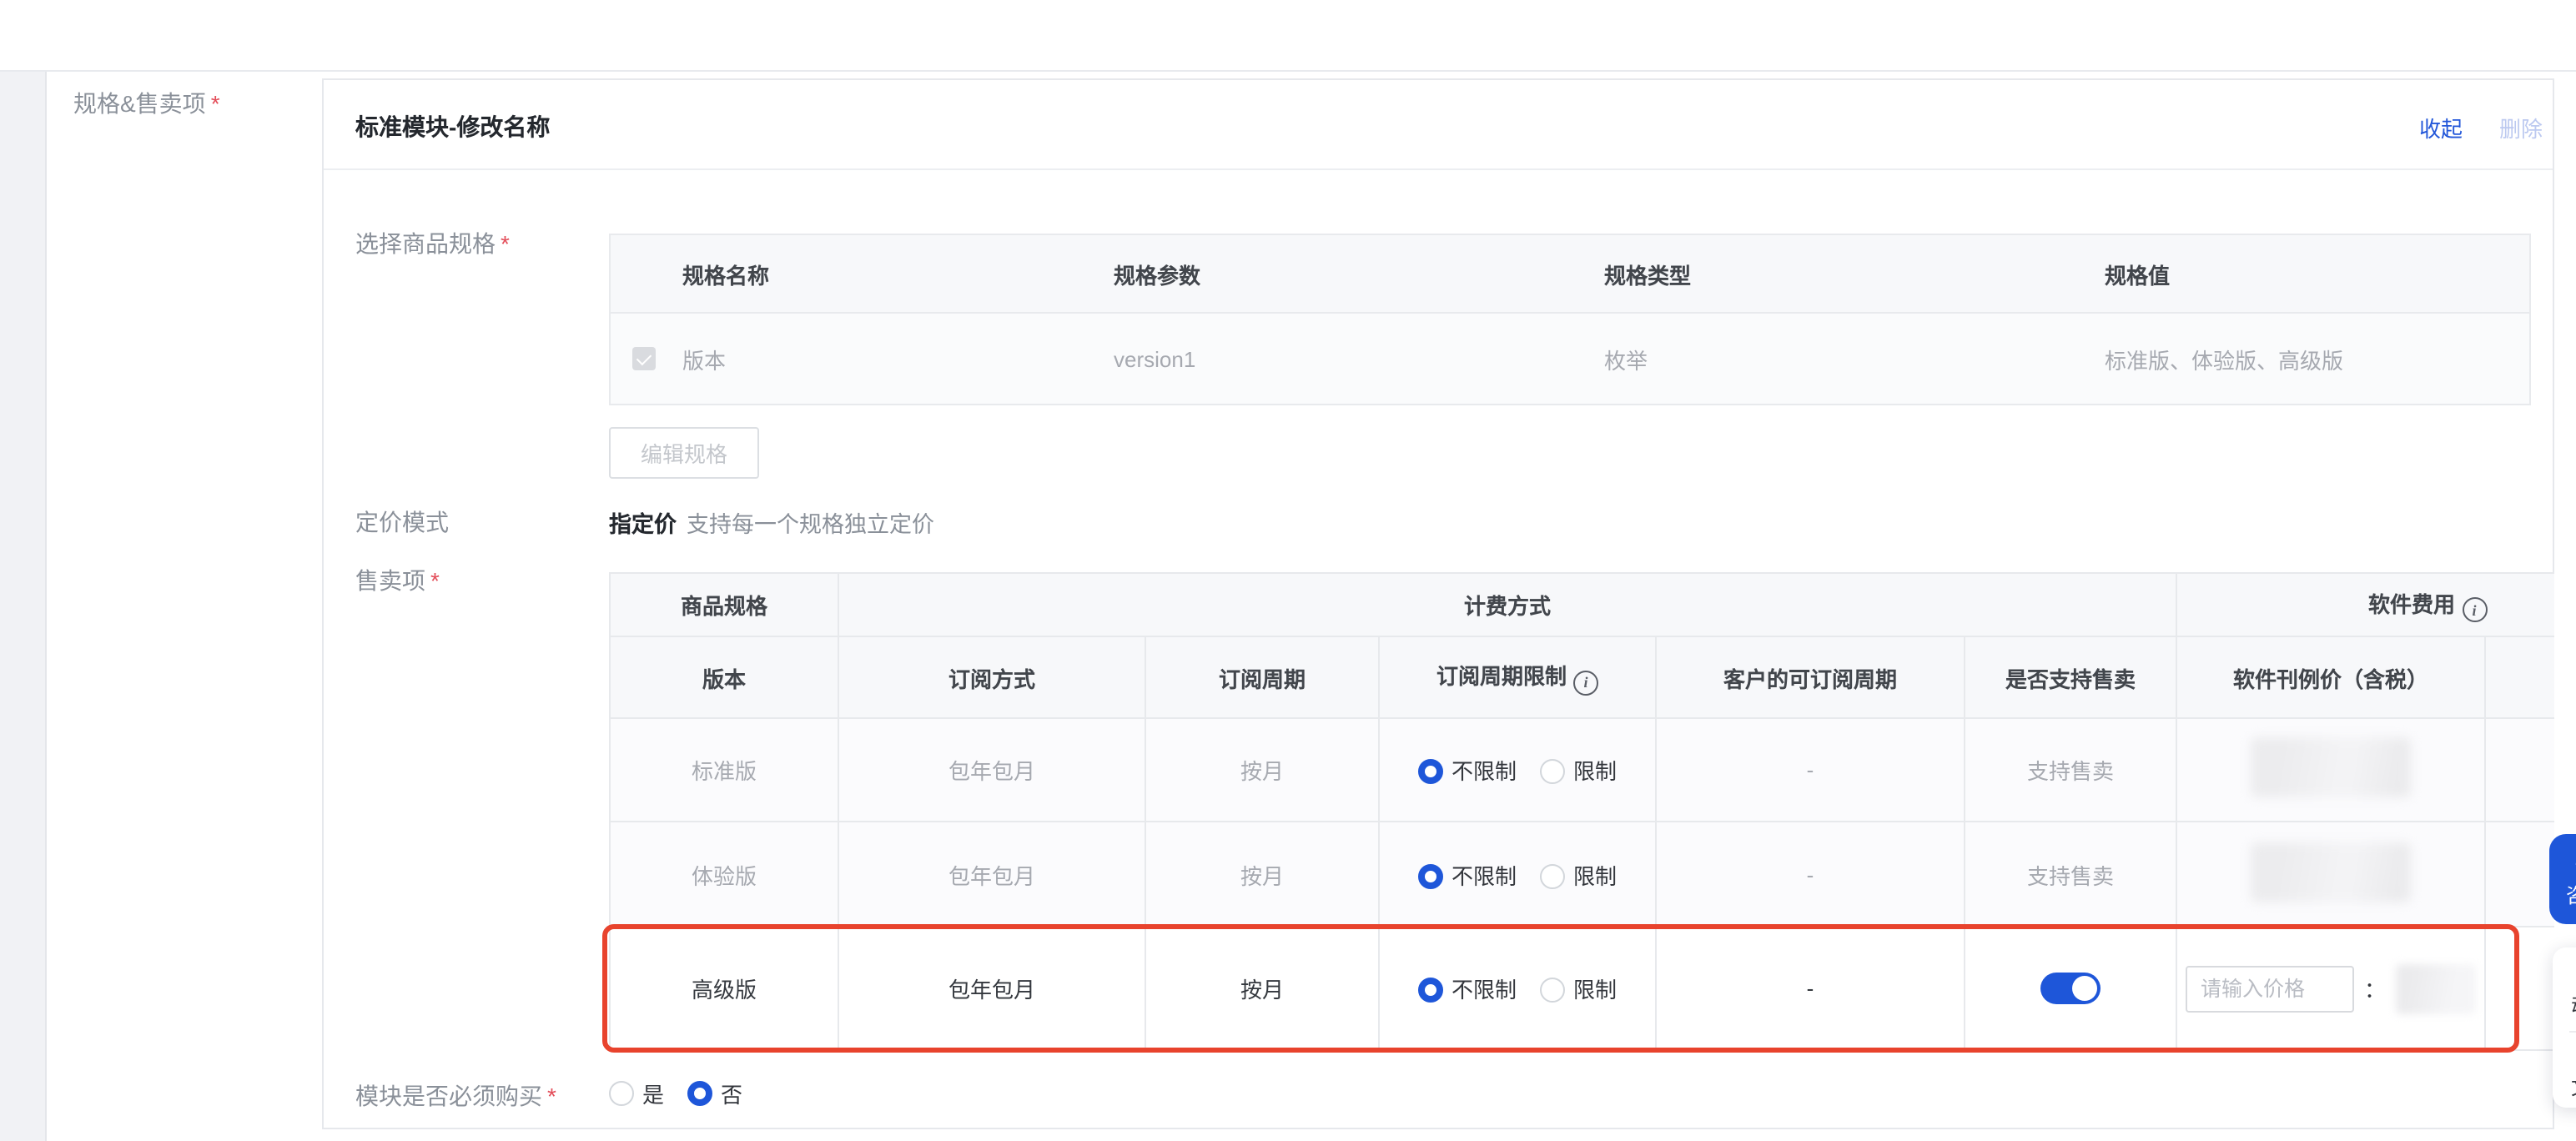 The image size is (2576, 1141). I want to click on module-card-header, so click(1438, 125).